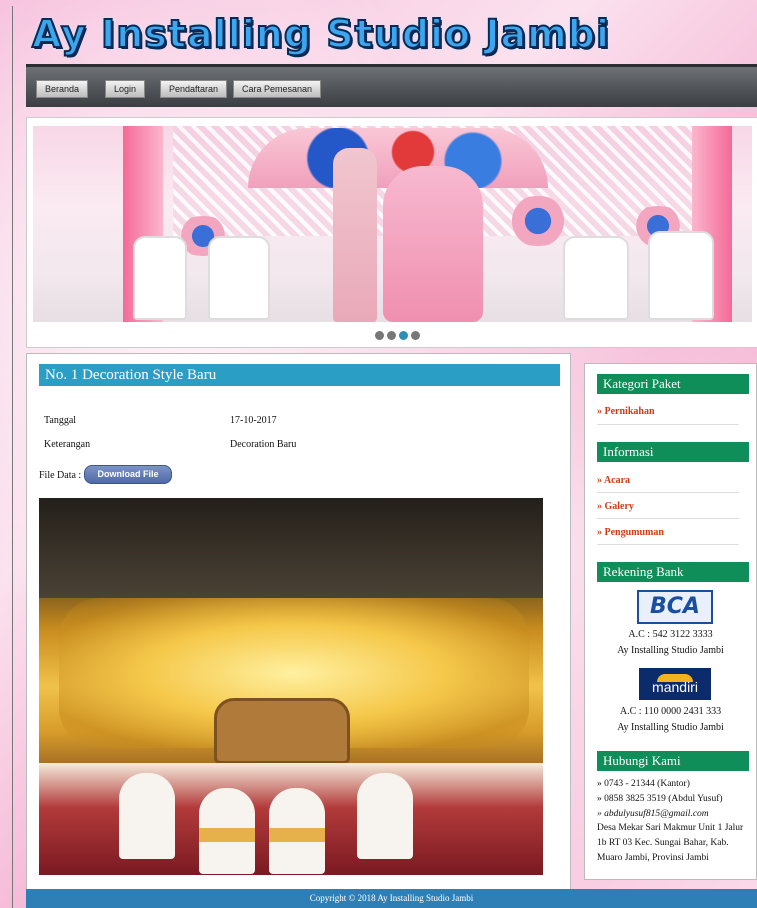  I want to click on sidebar-heading-hubungi: Hubungi Kami, so click(673, 761).